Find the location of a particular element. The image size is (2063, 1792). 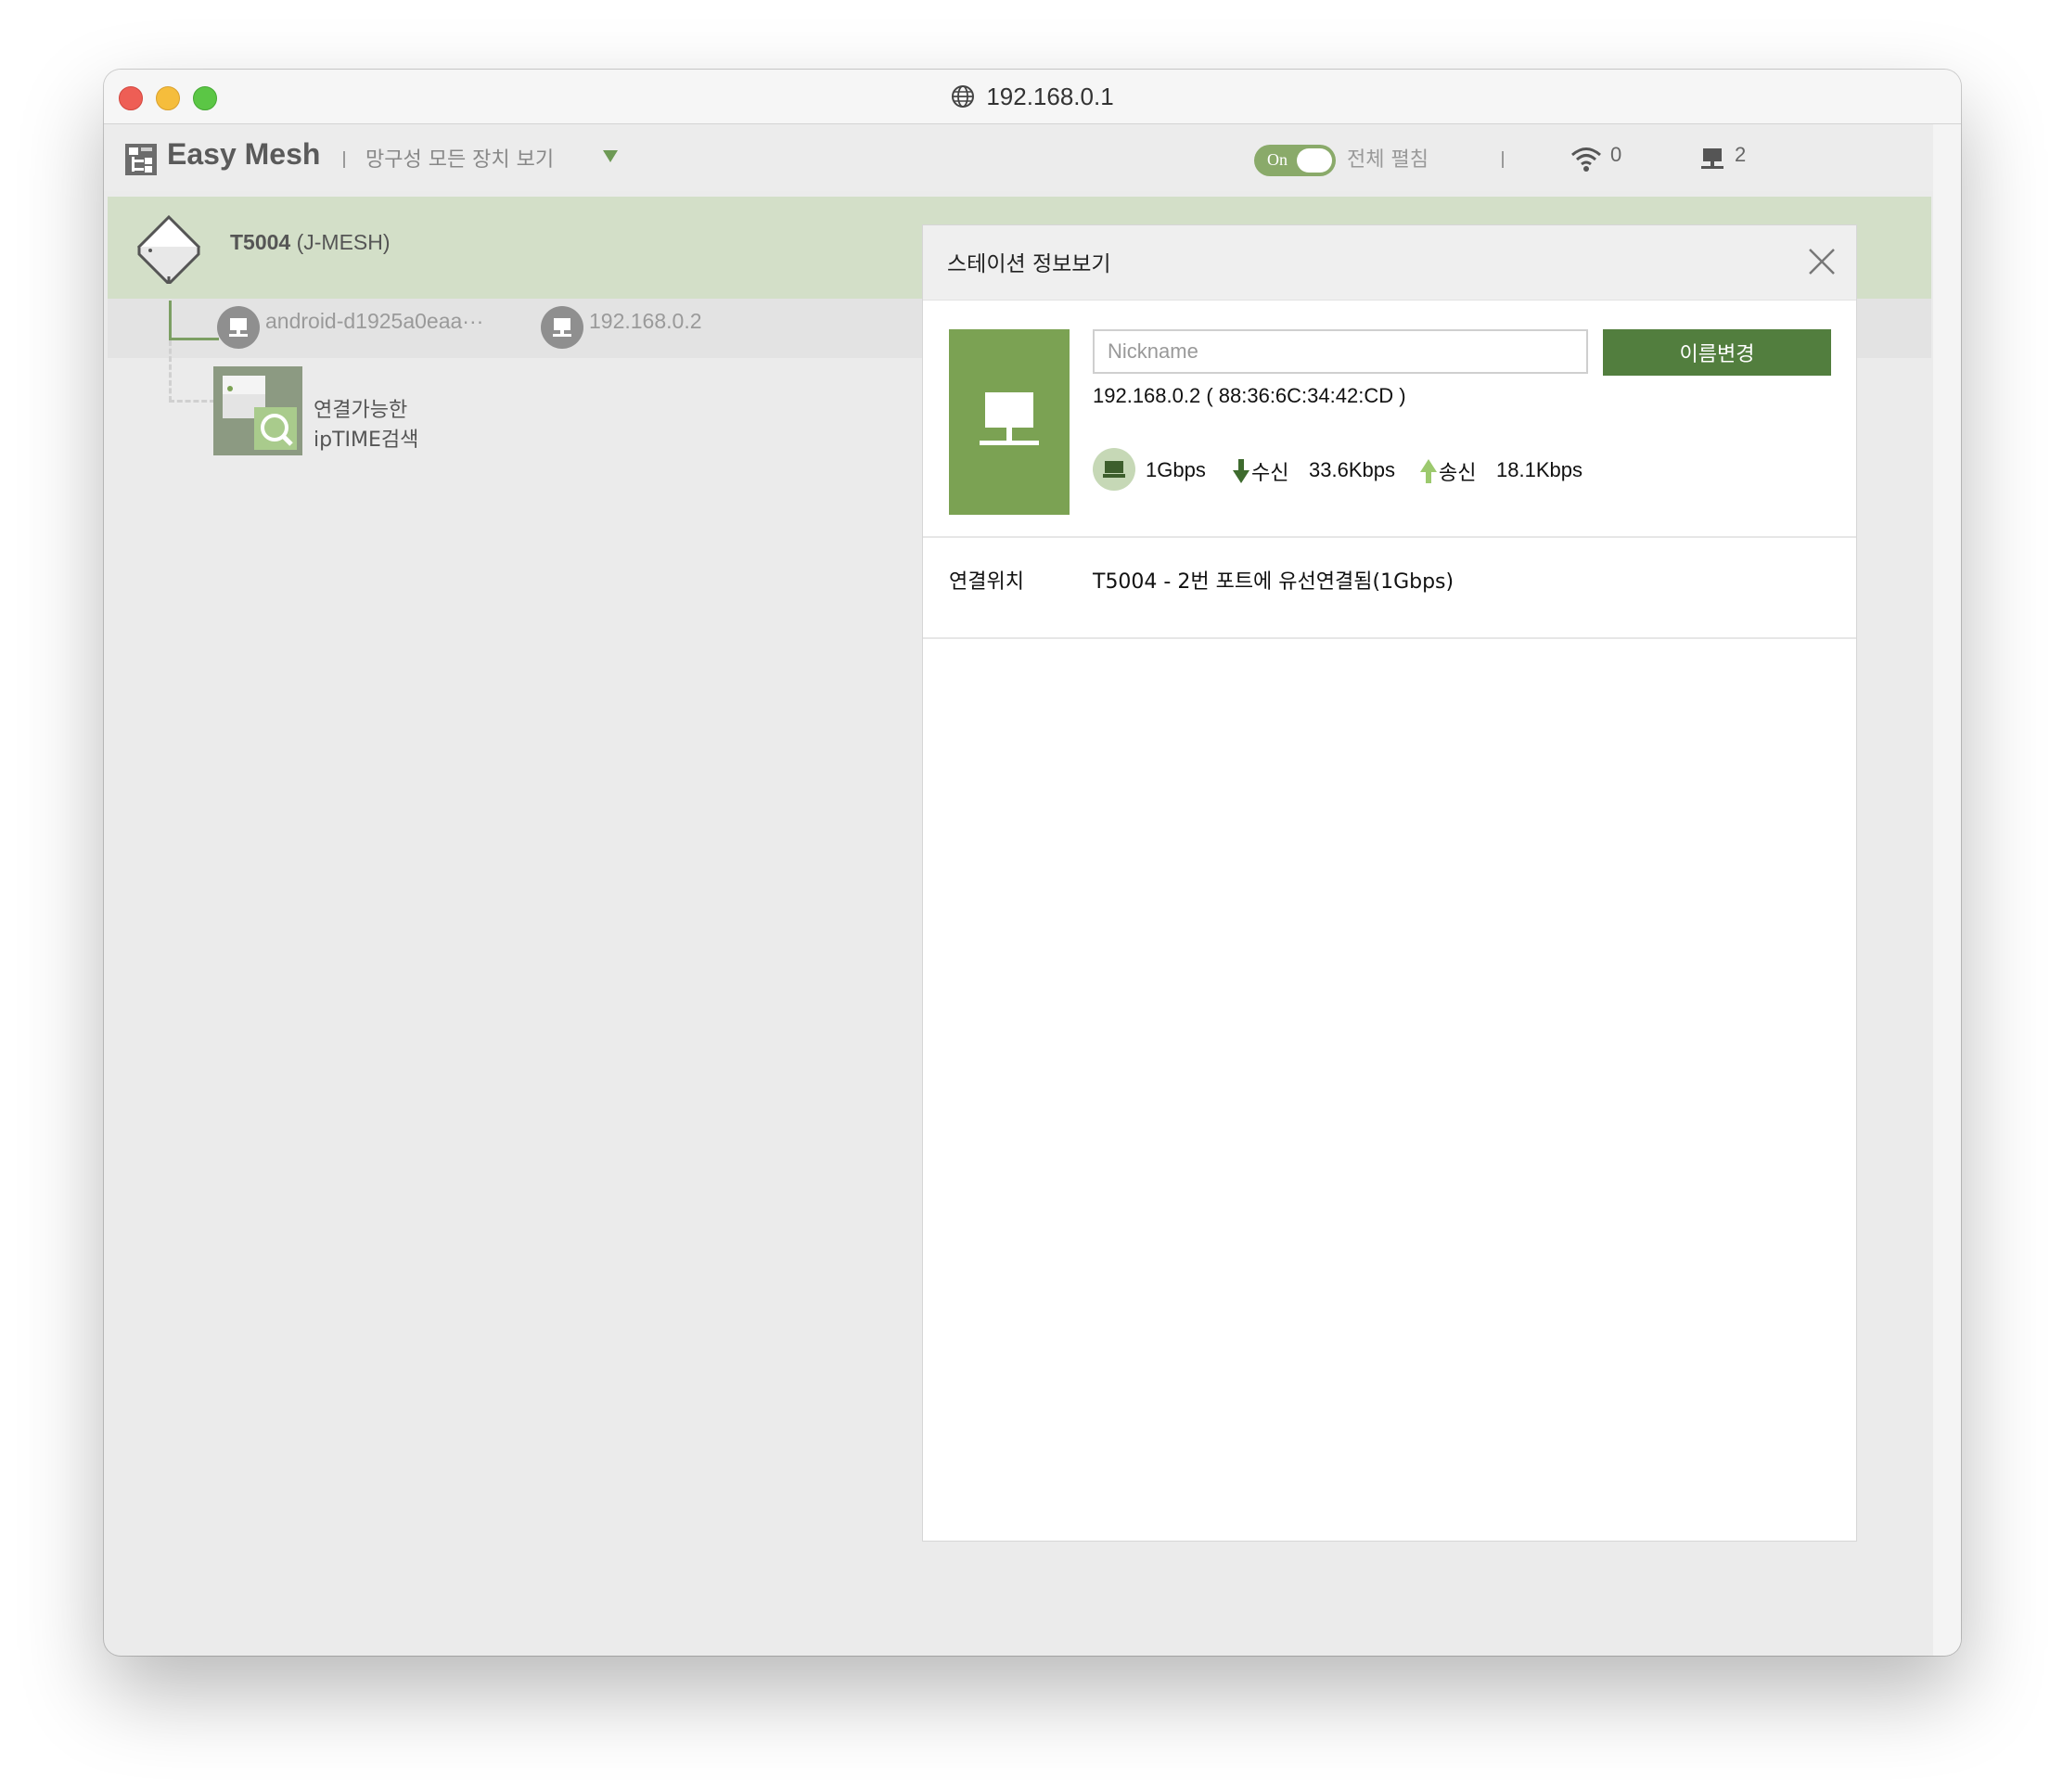

down-arrow-icon is located at coordinates (1241, 471).